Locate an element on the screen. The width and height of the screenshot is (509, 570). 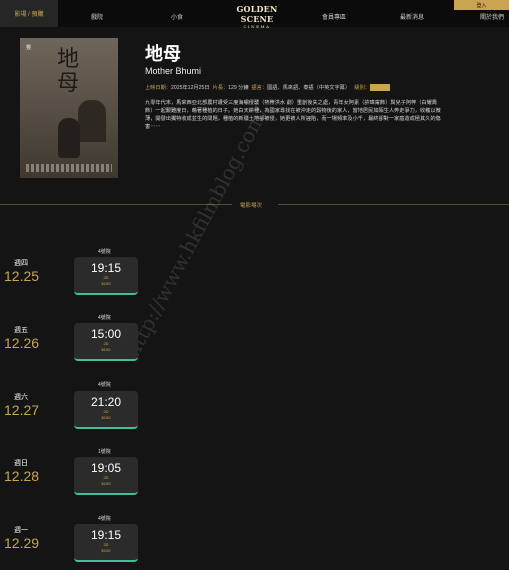
movie-poster: 豐 地母 is located at coordinates (69, 108).